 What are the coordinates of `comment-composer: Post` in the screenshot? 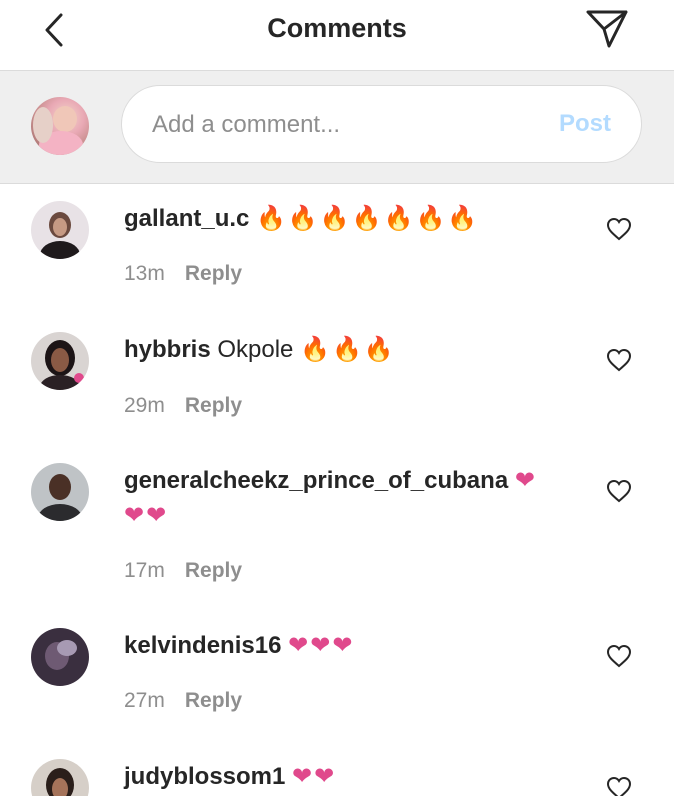 It's located at (337, 127).